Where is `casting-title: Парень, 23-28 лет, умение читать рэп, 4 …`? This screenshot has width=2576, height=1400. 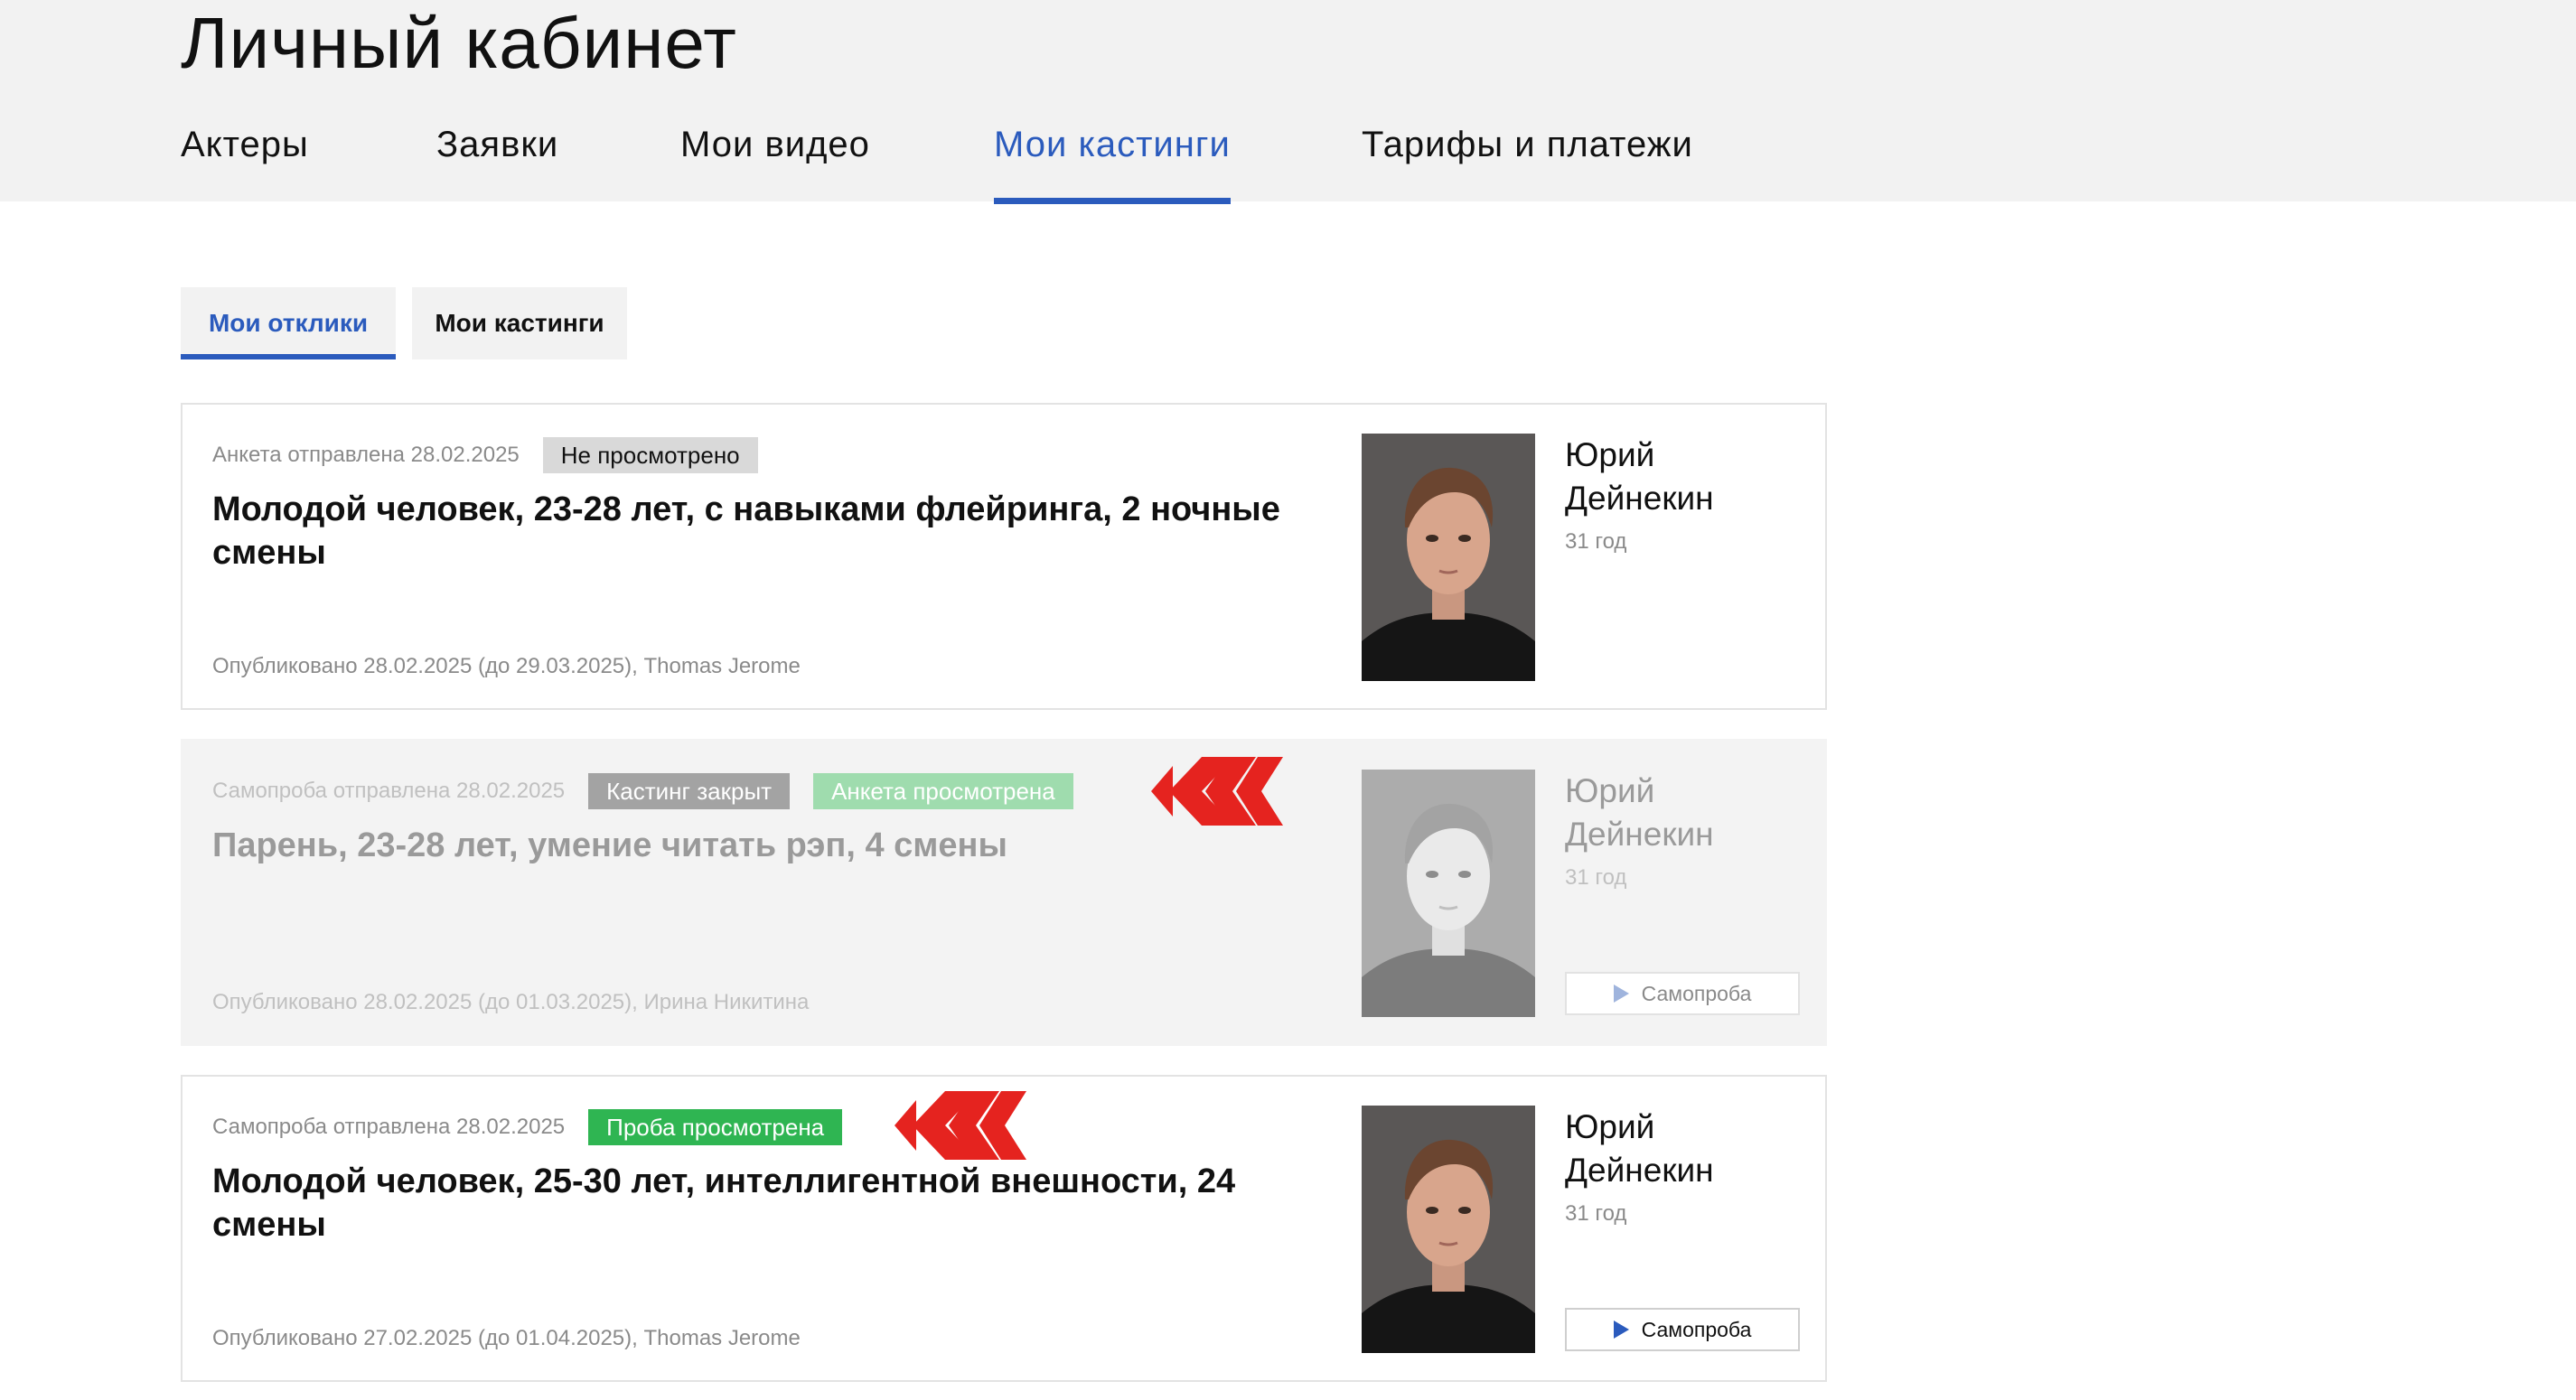
casting-title: Парень, 23-28 лет, умение читать рэп, 4 … is located at coordinates (763, 845).